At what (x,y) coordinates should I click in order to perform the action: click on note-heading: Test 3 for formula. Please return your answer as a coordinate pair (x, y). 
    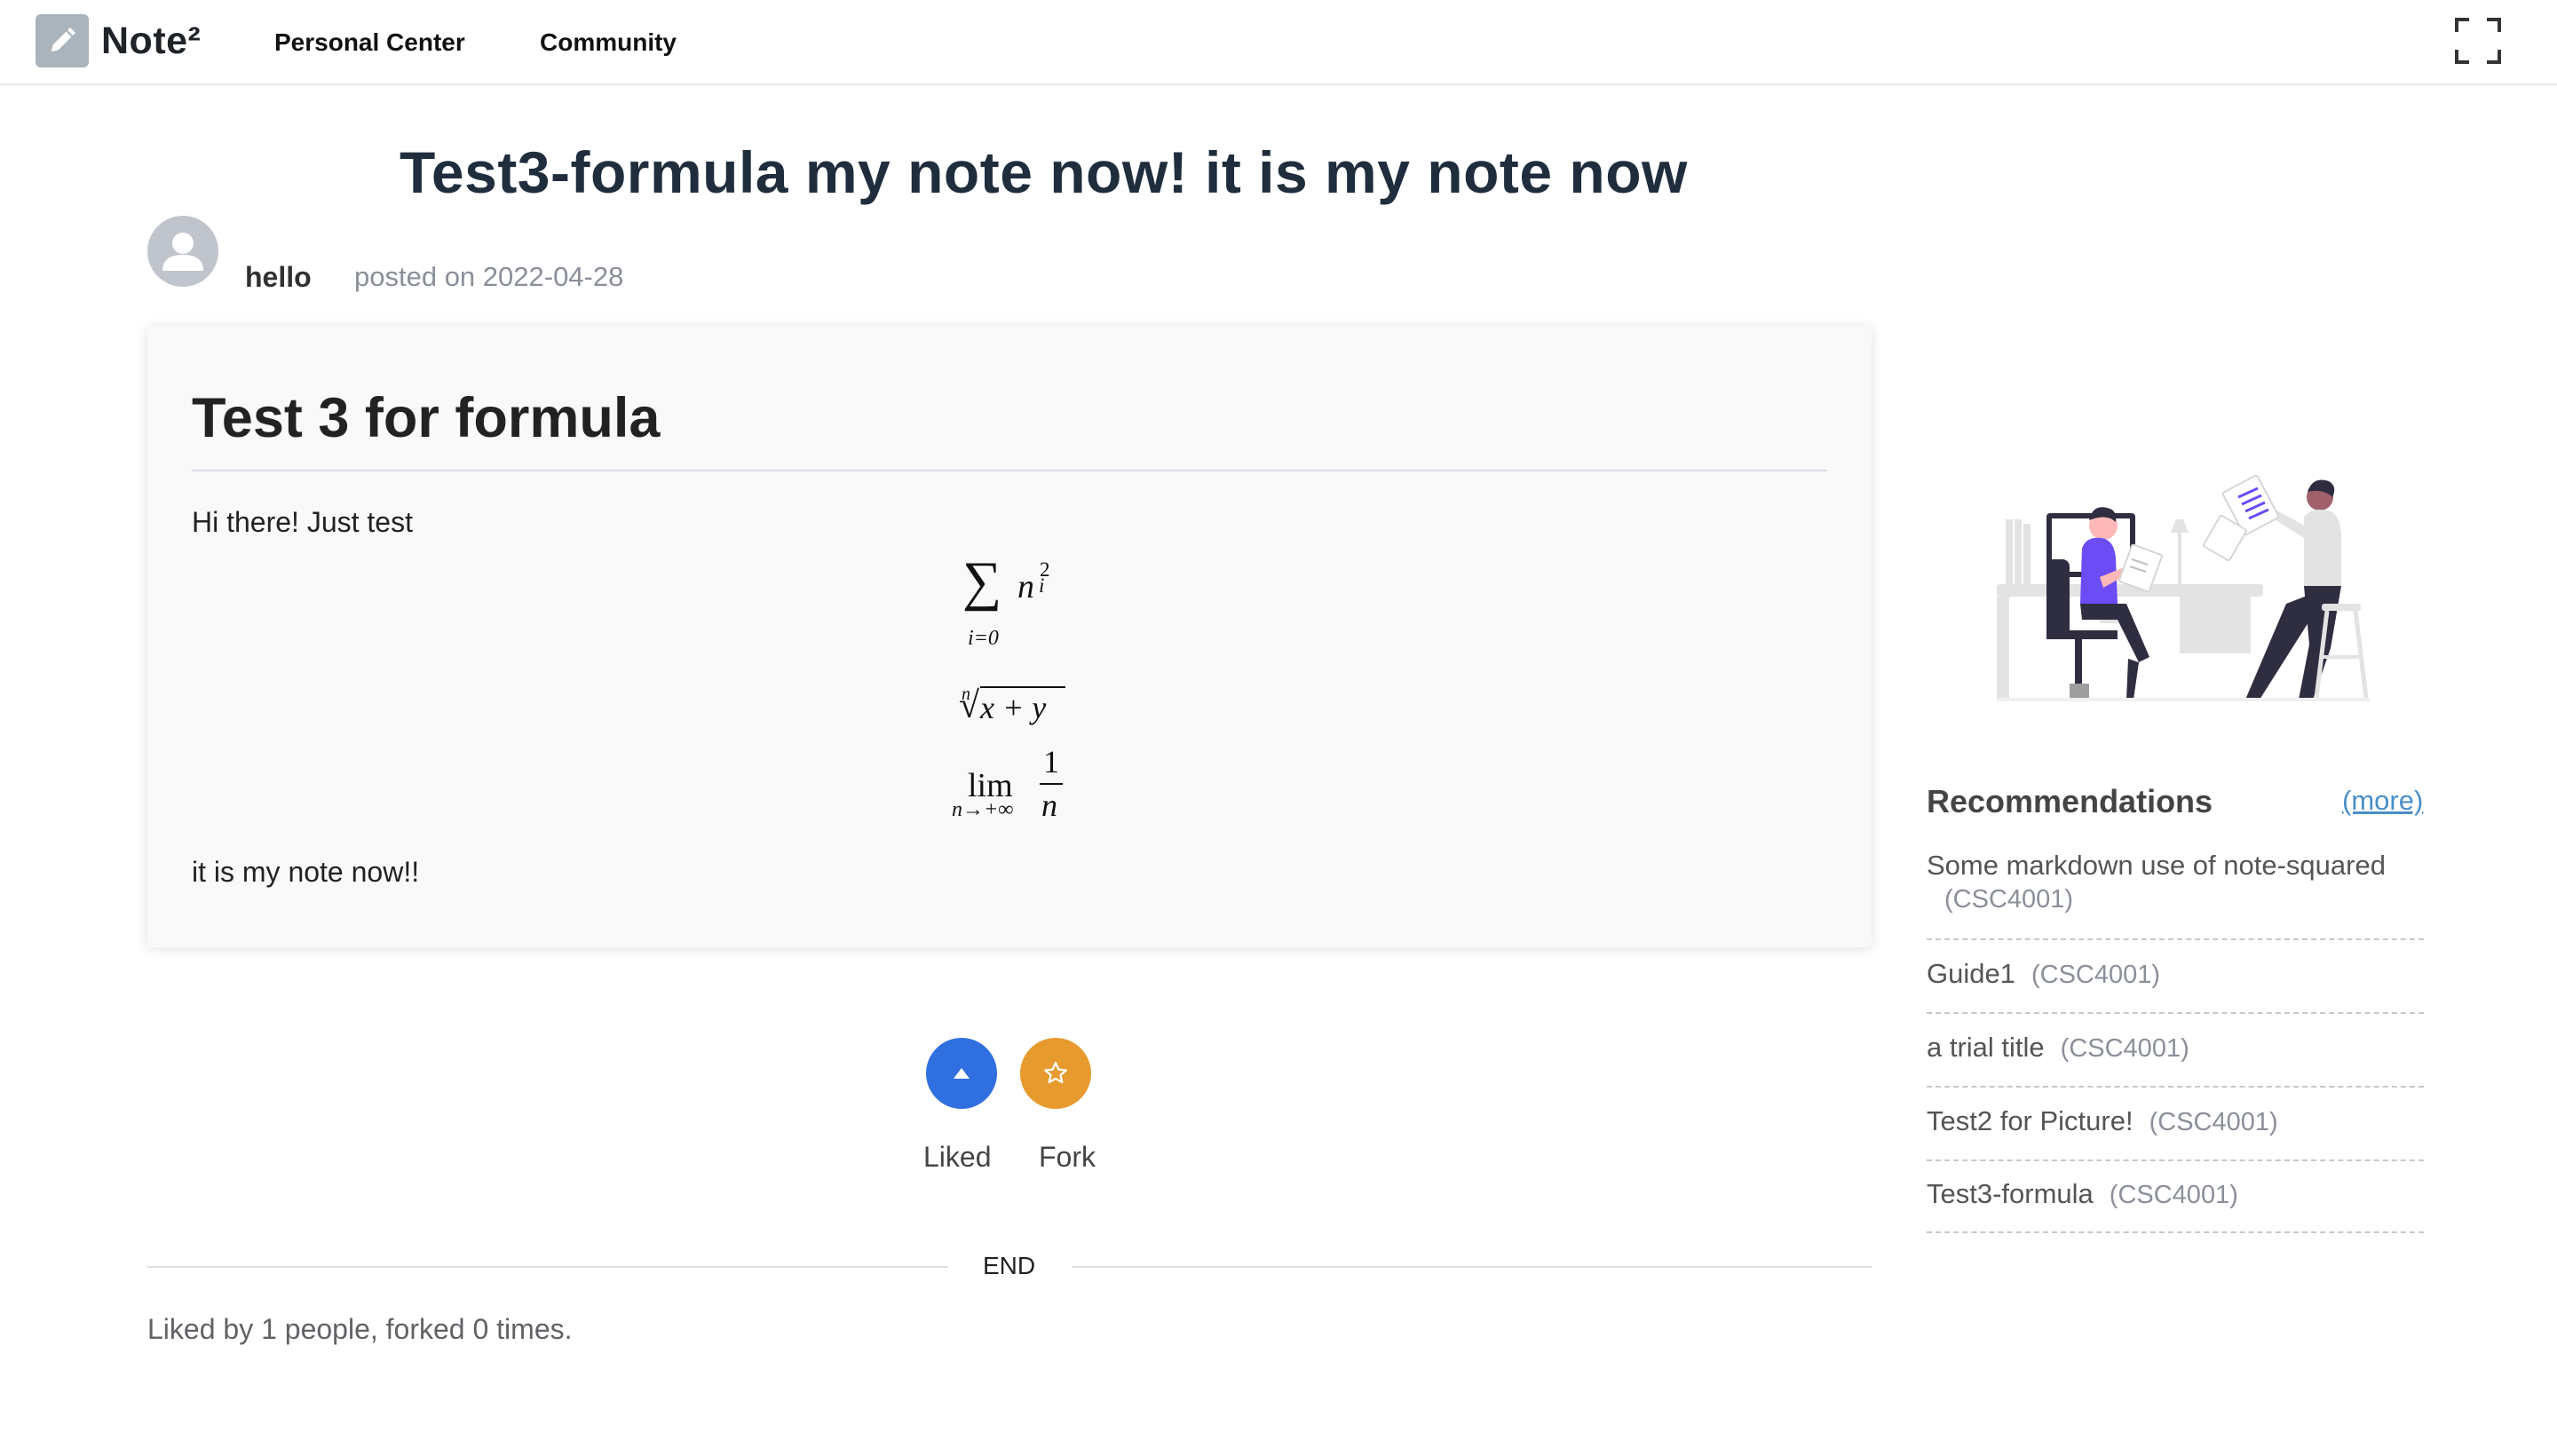
    Looking at the image, I should click on (426, 418).